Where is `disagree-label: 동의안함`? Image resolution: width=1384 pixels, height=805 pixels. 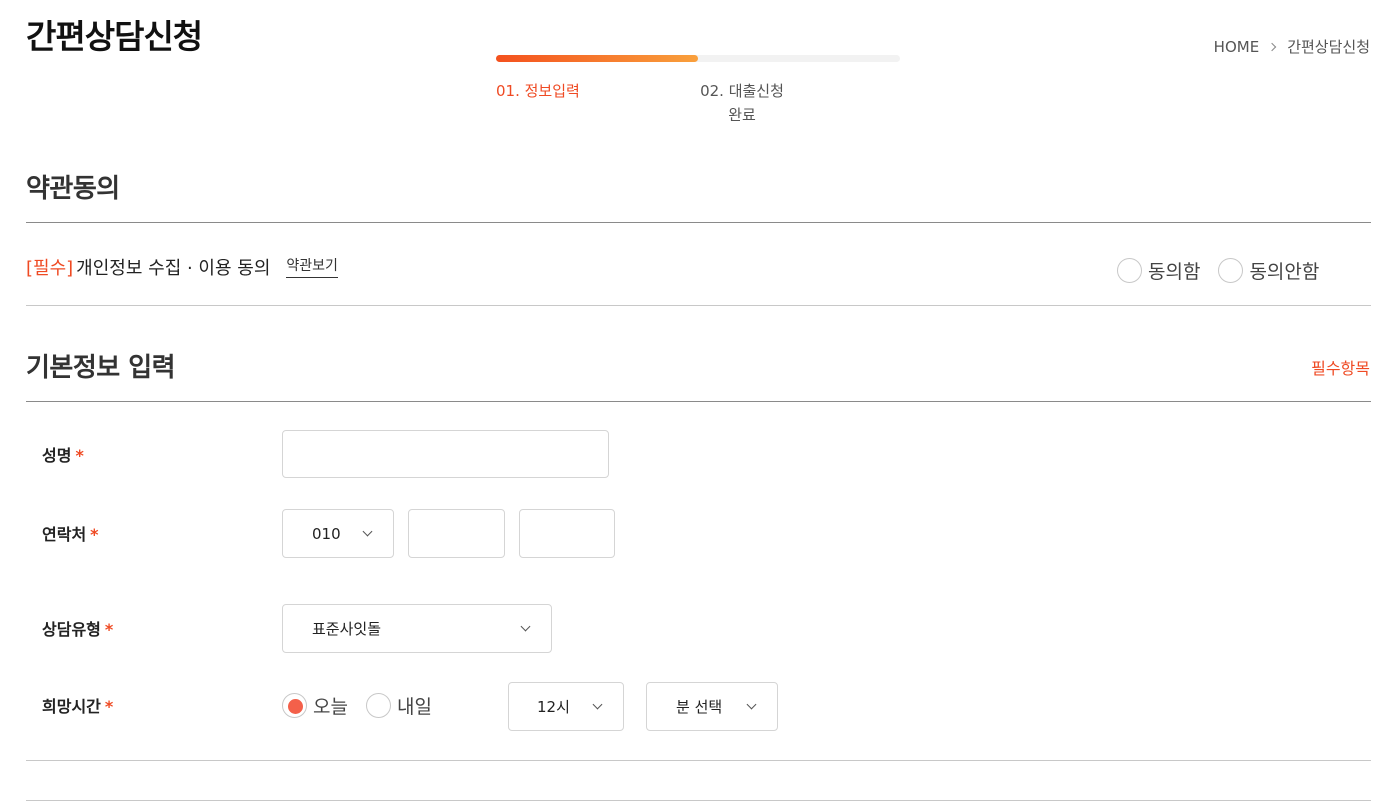
disagree-label: 동의안함 is located at coordinates (1284, 272).